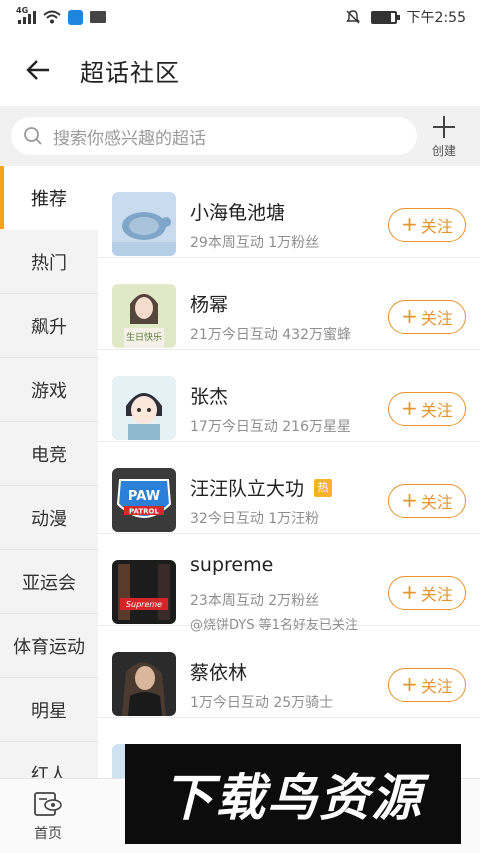  I want to click on topic-row: 蔡依林 1万今日互动 25万骑士 + 关注, so click(289, 672).